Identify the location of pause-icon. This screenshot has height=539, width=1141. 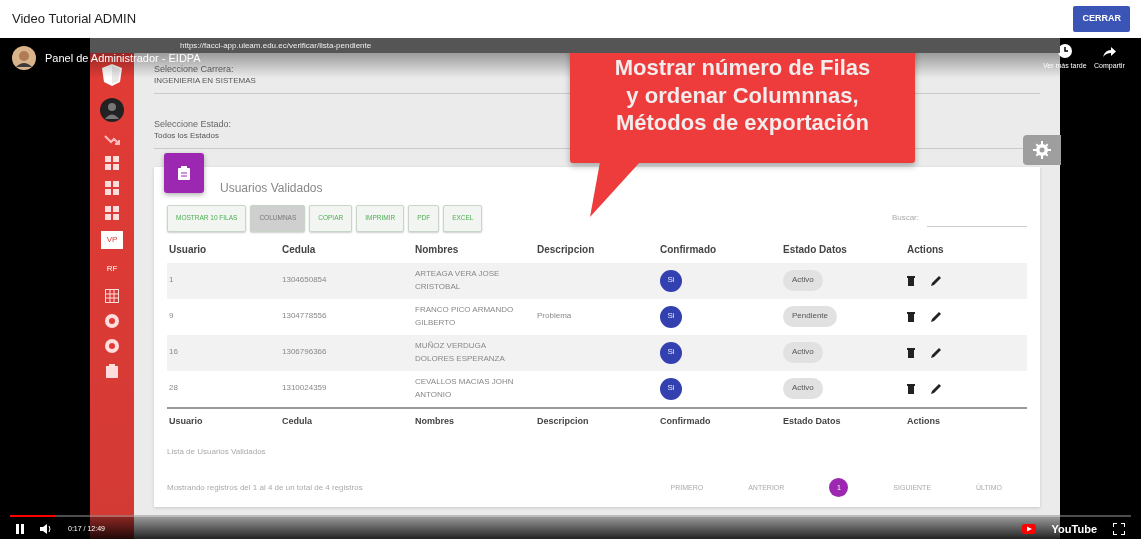
(20, 529).